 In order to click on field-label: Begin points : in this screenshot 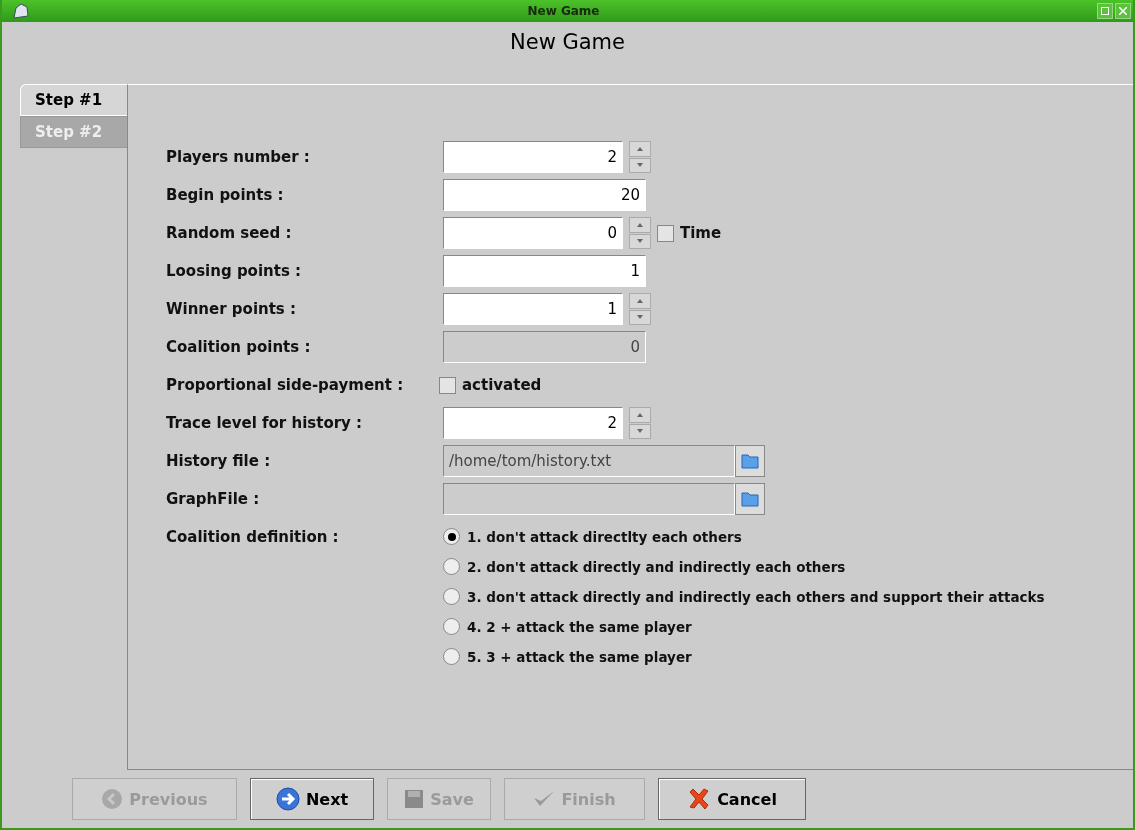, I will do `click(225, 195)`.